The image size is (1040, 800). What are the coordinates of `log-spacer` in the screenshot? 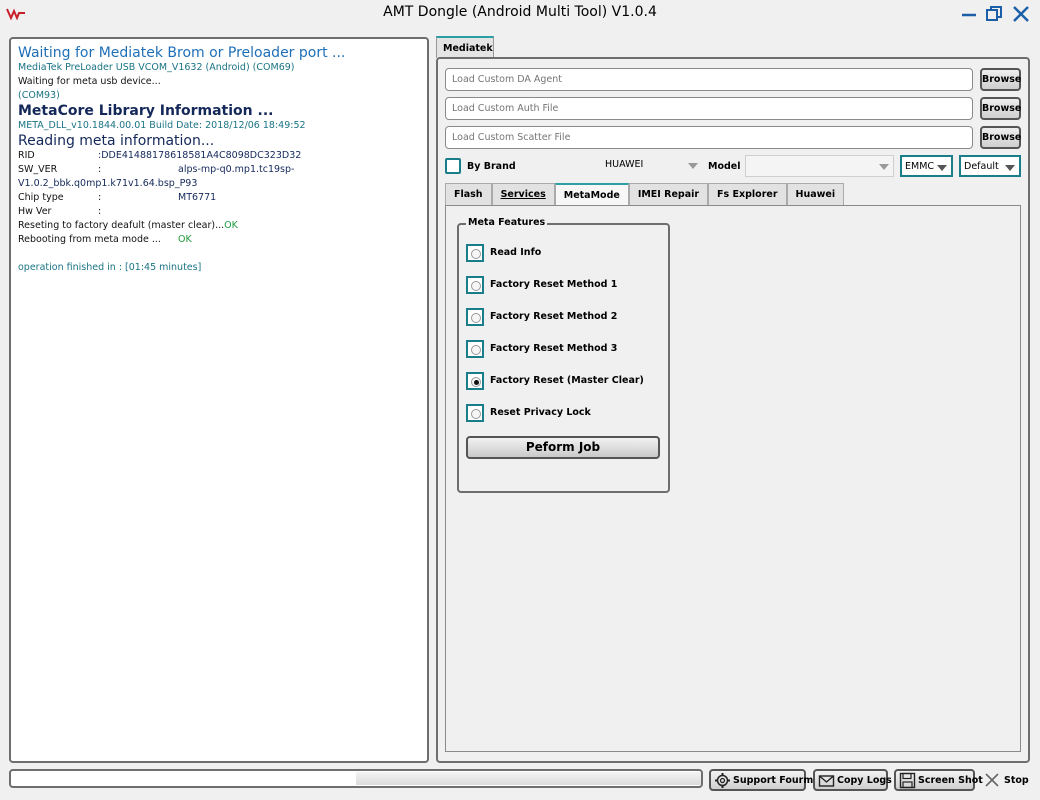 It's located at (219, 254).